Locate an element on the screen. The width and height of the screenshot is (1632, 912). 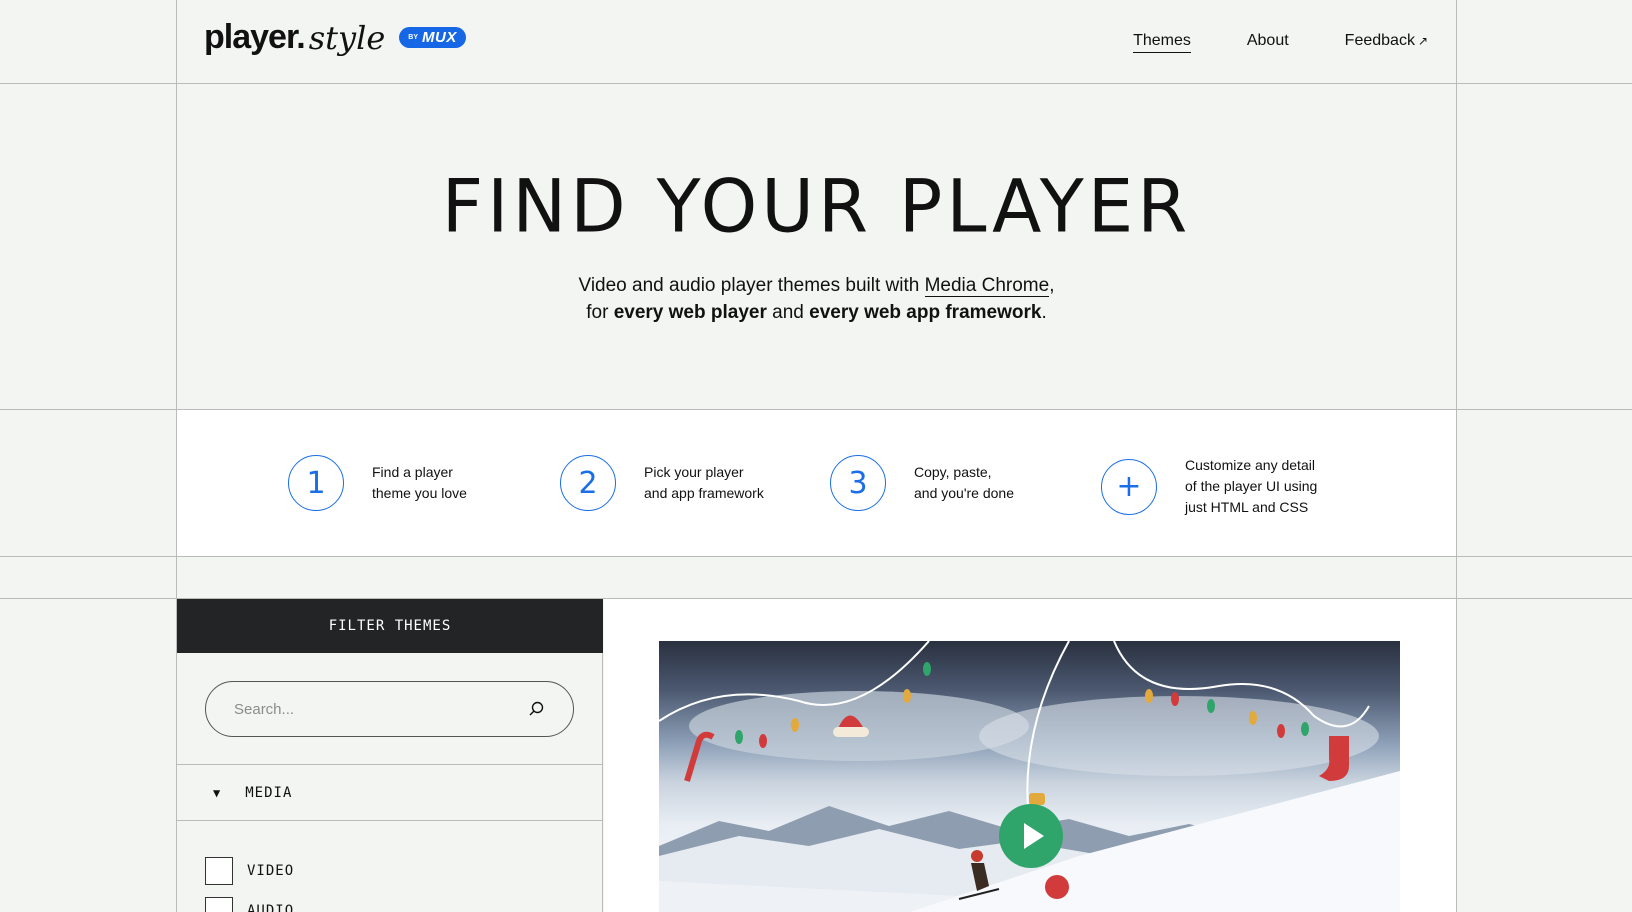
nav-themes: Themes is located at coordinates (1162, 42).